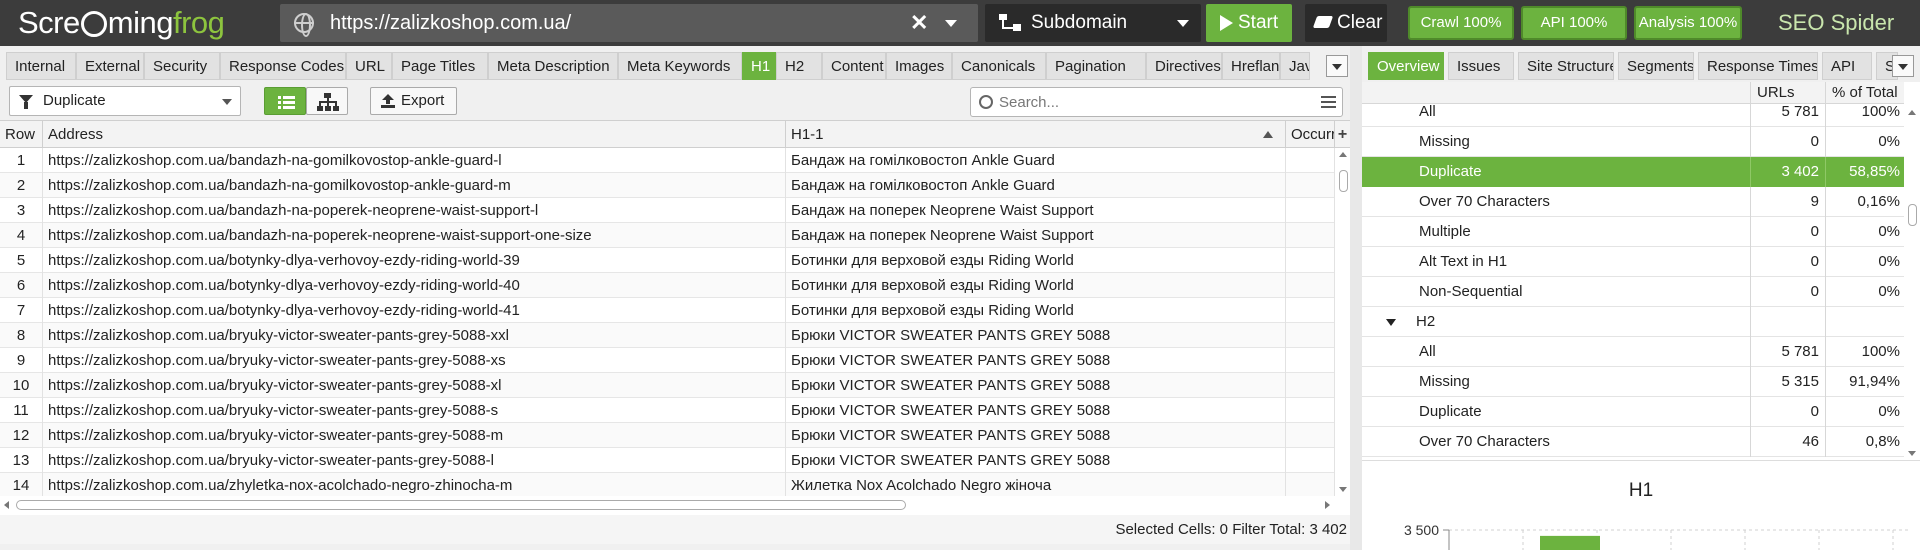 Image resolution: width=1920 pixels, height=550 pixels. What do you see at coordinates (680, 66) in the screenshot?
I see `tab-meta-keywords: Meta Keywords` at bounding box center [680, 66].